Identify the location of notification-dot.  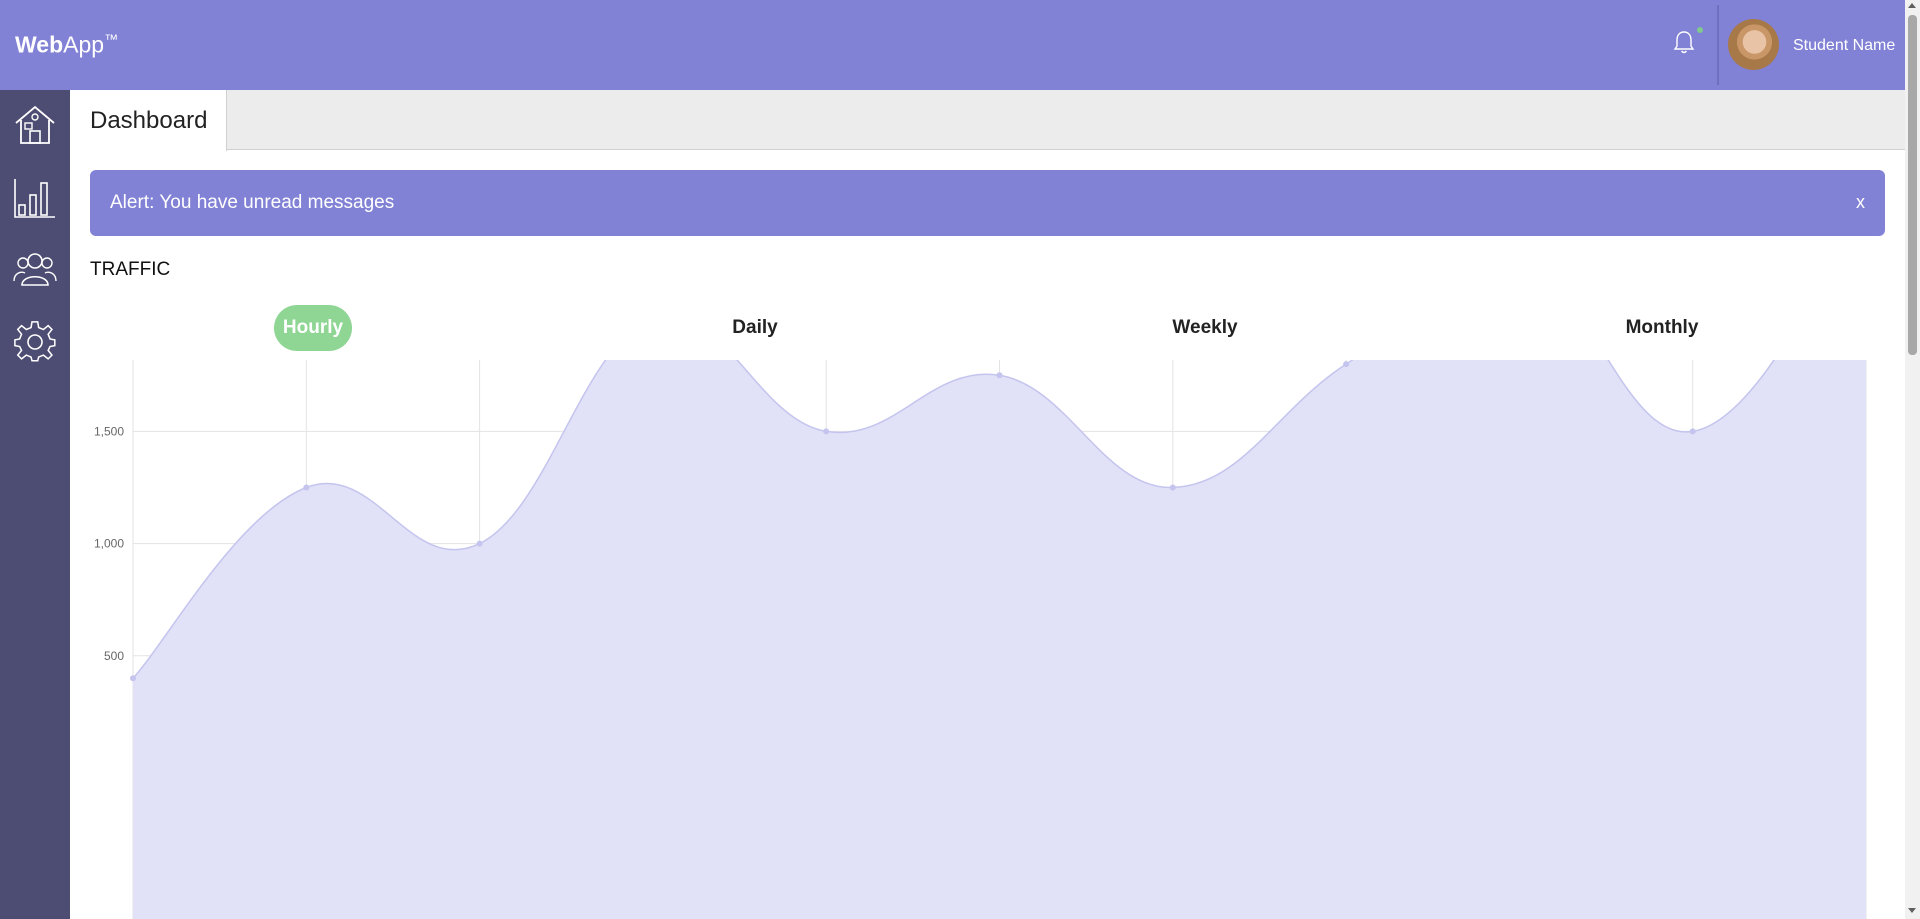
(1700, 30).